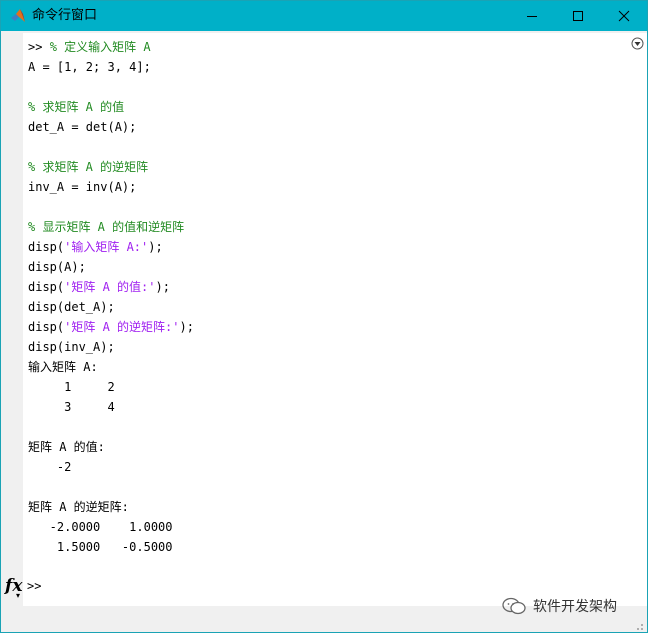 The width and height of the screenshot is (648, 633). I want to click on console-line: 矩阵 A 的值:, so click(111, 447).